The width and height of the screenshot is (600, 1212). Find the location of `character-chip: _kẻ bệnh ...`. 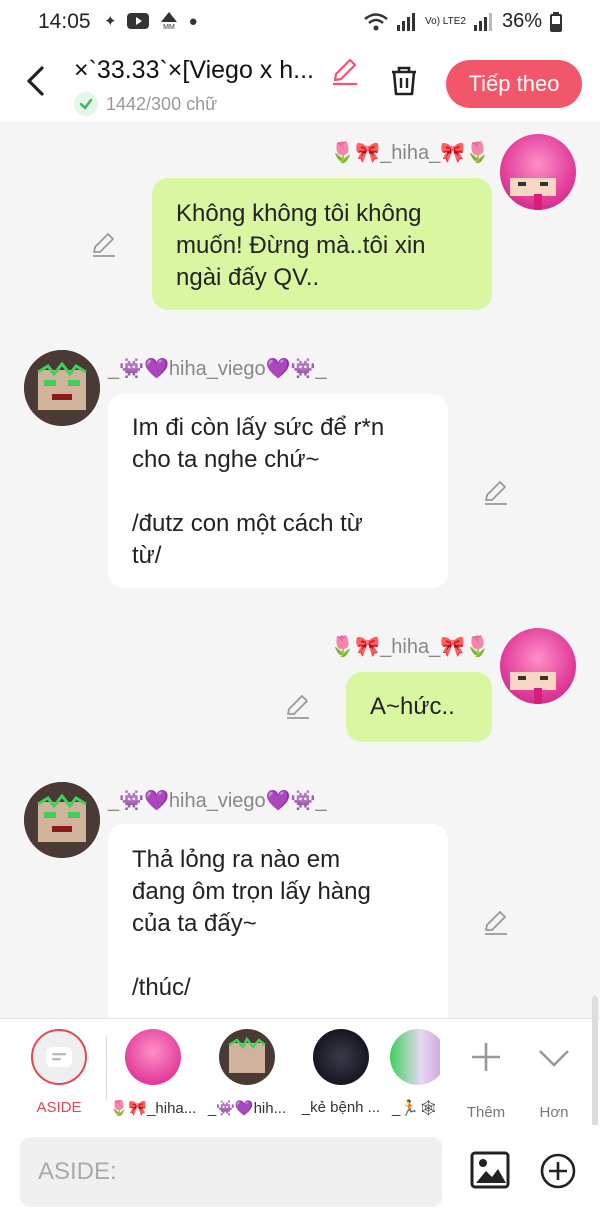

character-chip: _kẻ bệnh ... is located at coordinates (341, 1075).